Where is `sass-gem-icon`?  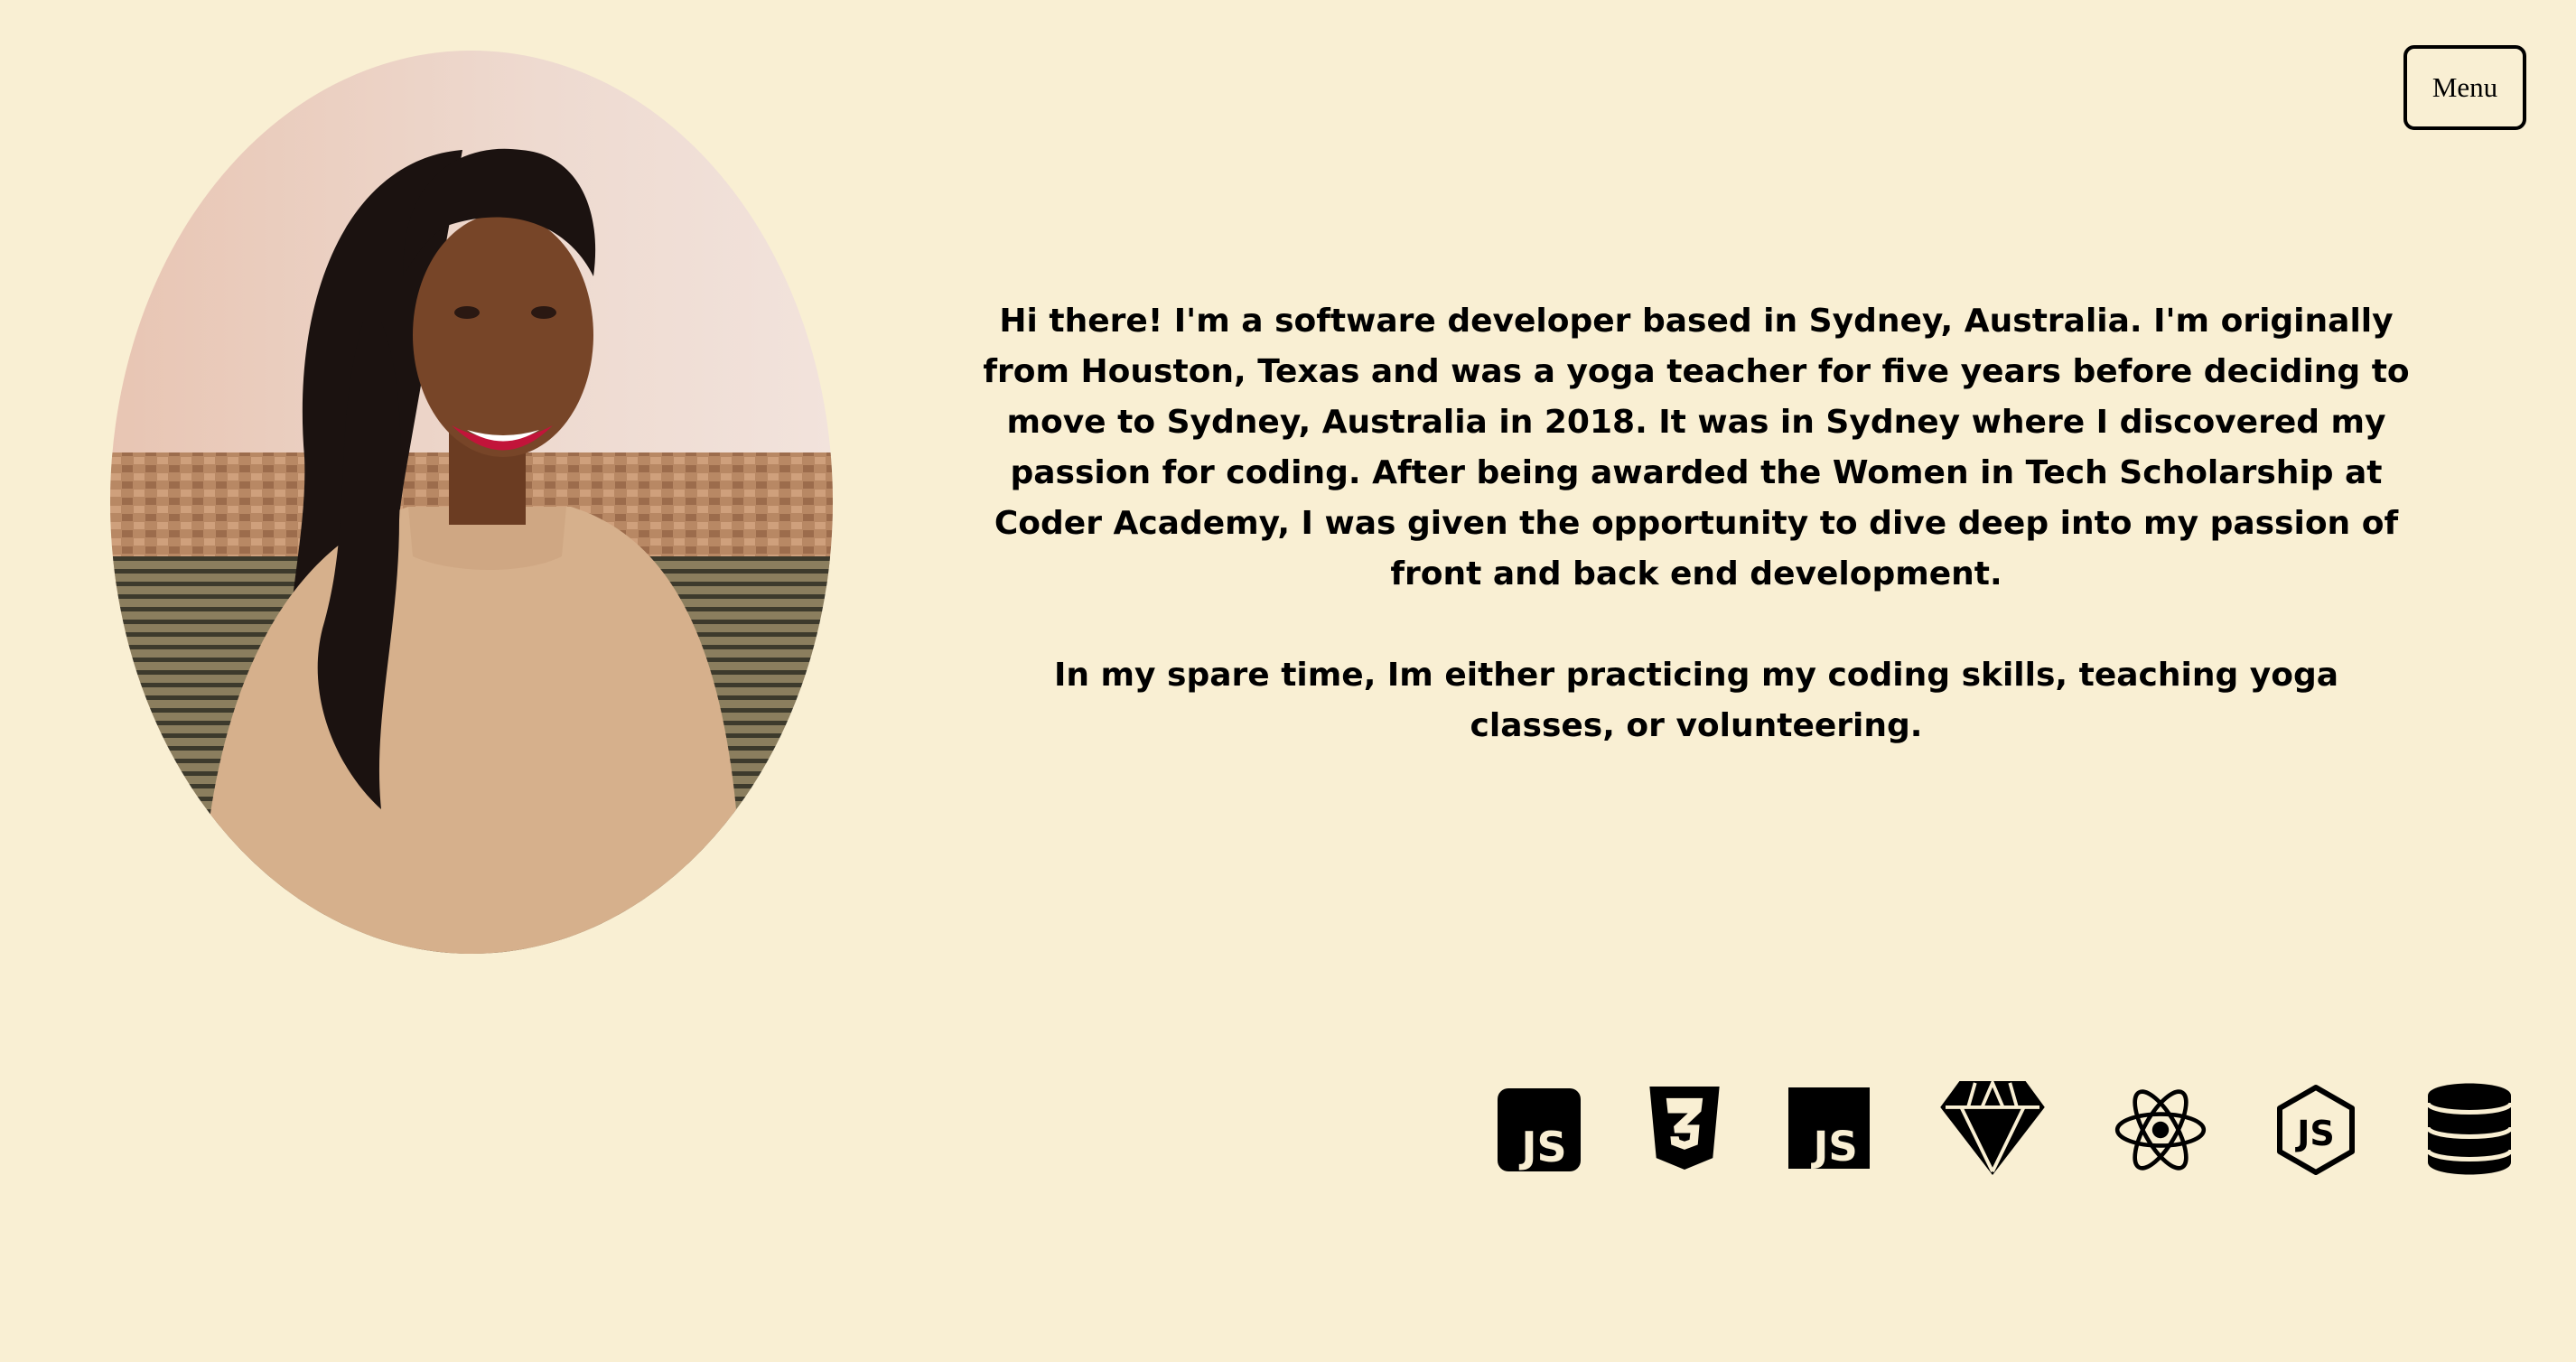
sass-gem-icon is located at coordinates (1993, 1128).